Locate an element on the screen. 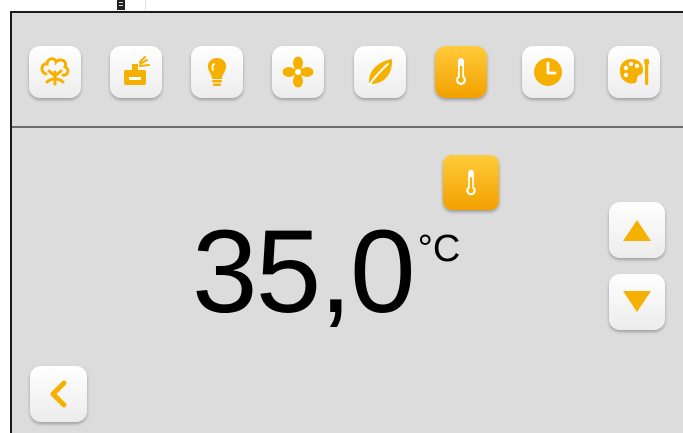 Image resolution: width=683 pixels, height=433 pixels. toolbar-plant-button is located at coordinates (55, 72).